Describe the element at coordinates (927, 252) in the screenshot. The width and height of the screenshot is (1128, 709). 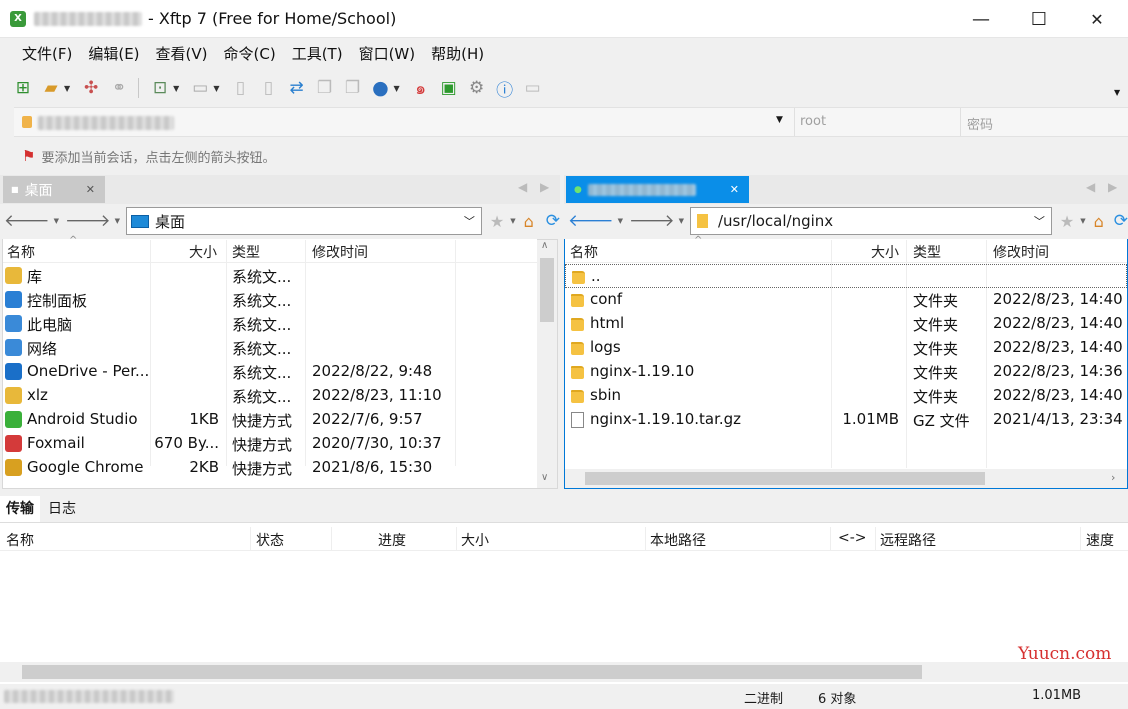
I see `col-type: 类型` at that location.